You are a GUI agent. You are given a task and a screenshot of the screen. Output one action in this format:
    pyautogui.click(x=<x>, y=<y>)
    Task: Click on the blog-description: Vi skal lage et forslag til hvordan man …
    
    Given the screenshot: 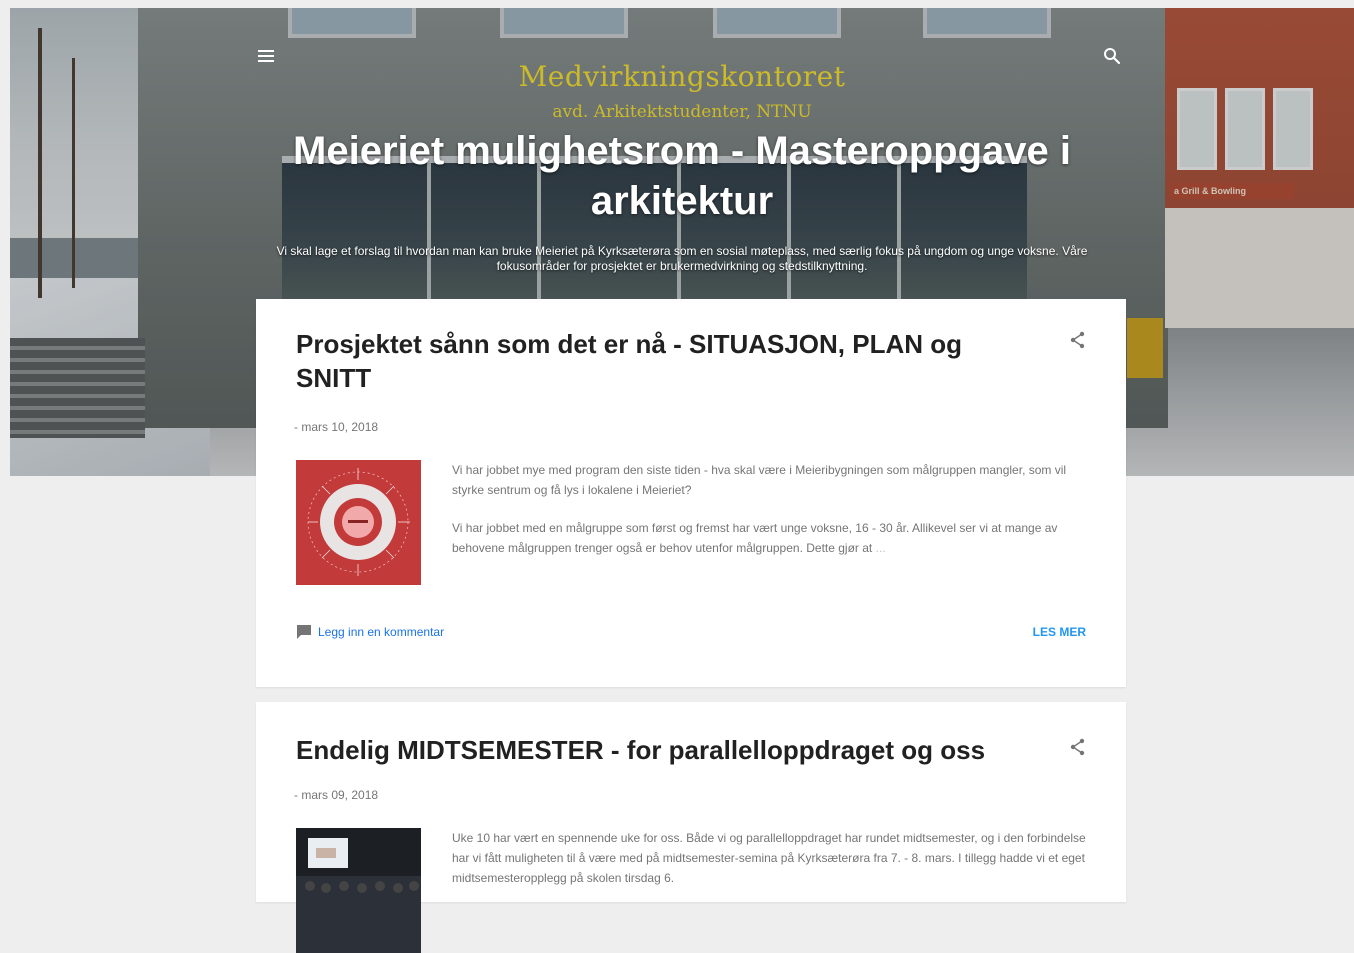 What is the action you would take?
    pyautogui.click(x=682, y=258)
    